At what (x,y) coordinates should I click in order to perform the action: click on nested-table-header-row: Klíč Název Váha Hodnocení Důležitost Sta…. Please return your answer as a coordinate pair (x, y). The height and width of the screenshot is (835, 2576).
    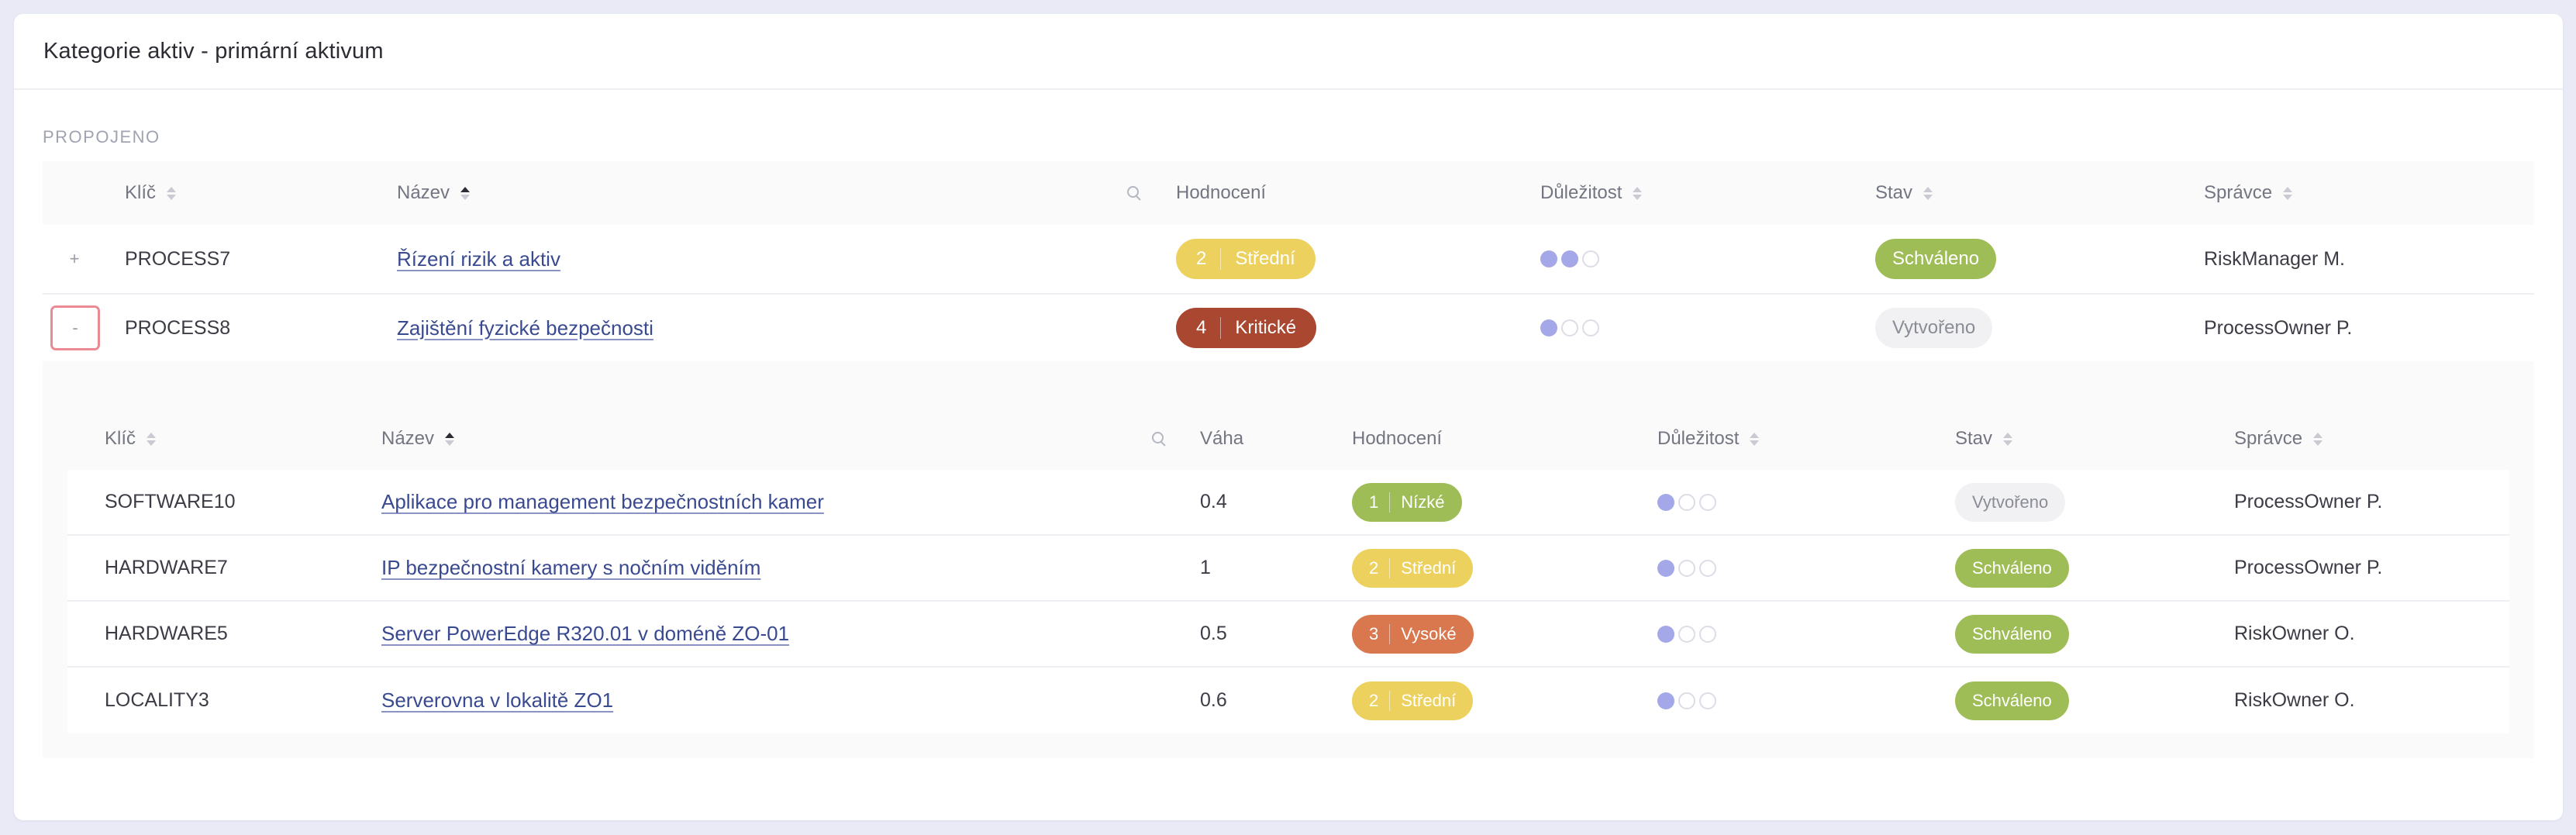
    Looking at the image, I should click on (1288, 439).